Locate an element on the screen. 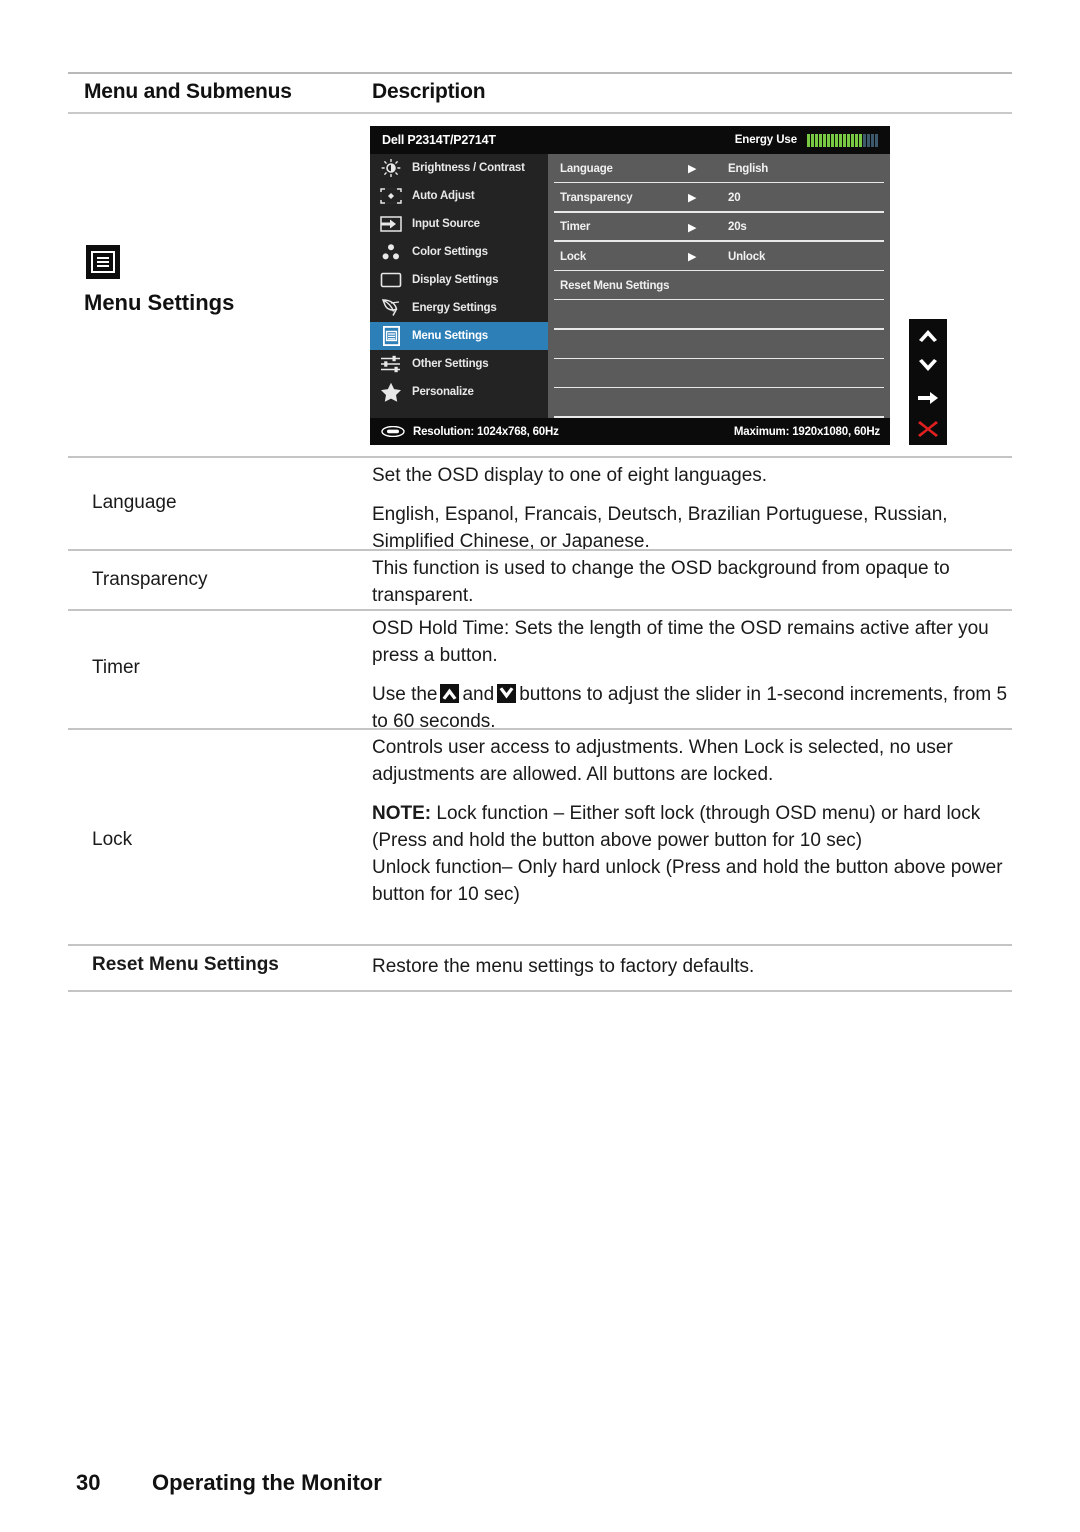 This screenshot has width=1080, height=1532. osd-sidebar-item-label: Input Source is located at coordinates (446, 224).